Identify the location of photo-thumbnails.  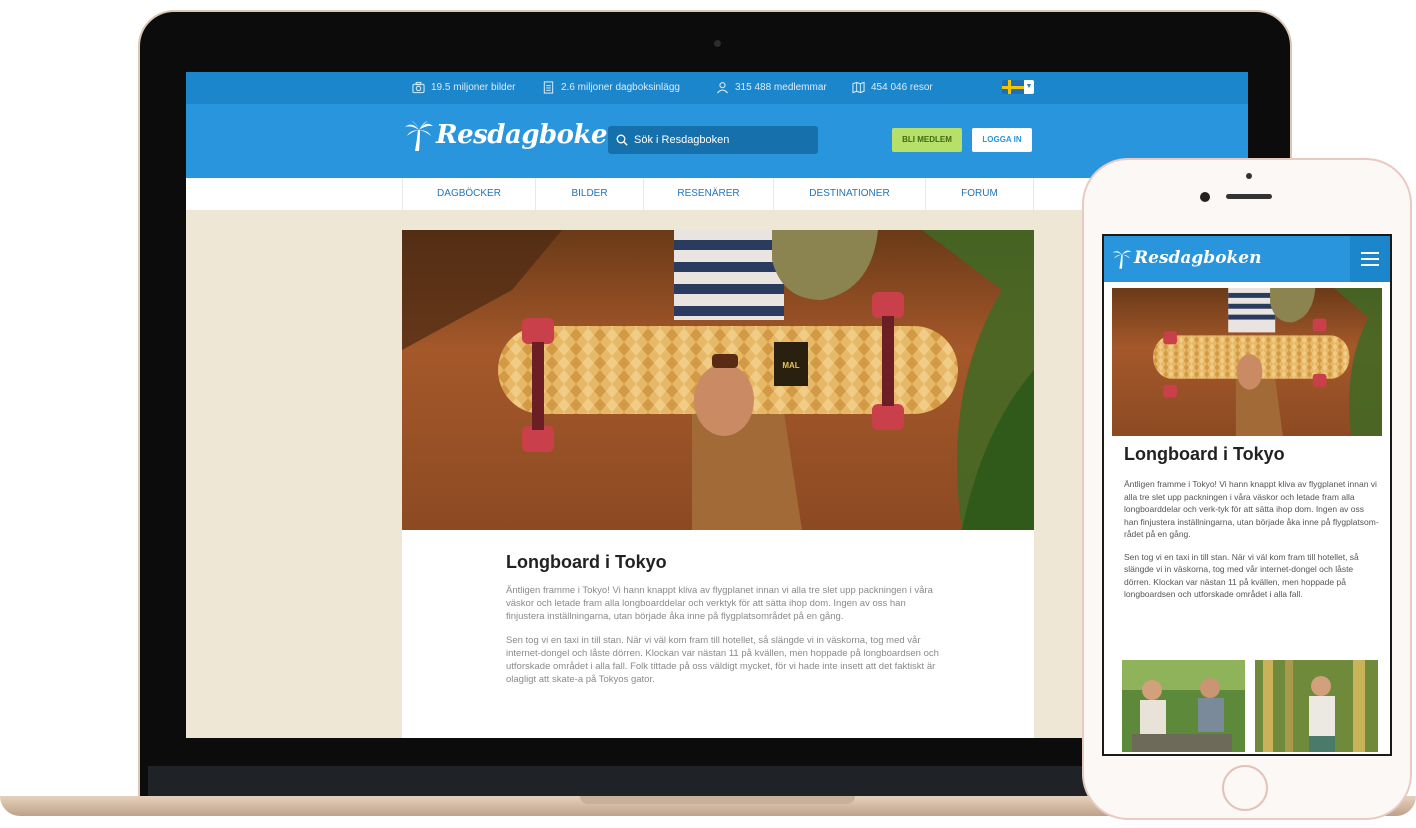
(1250, 706).